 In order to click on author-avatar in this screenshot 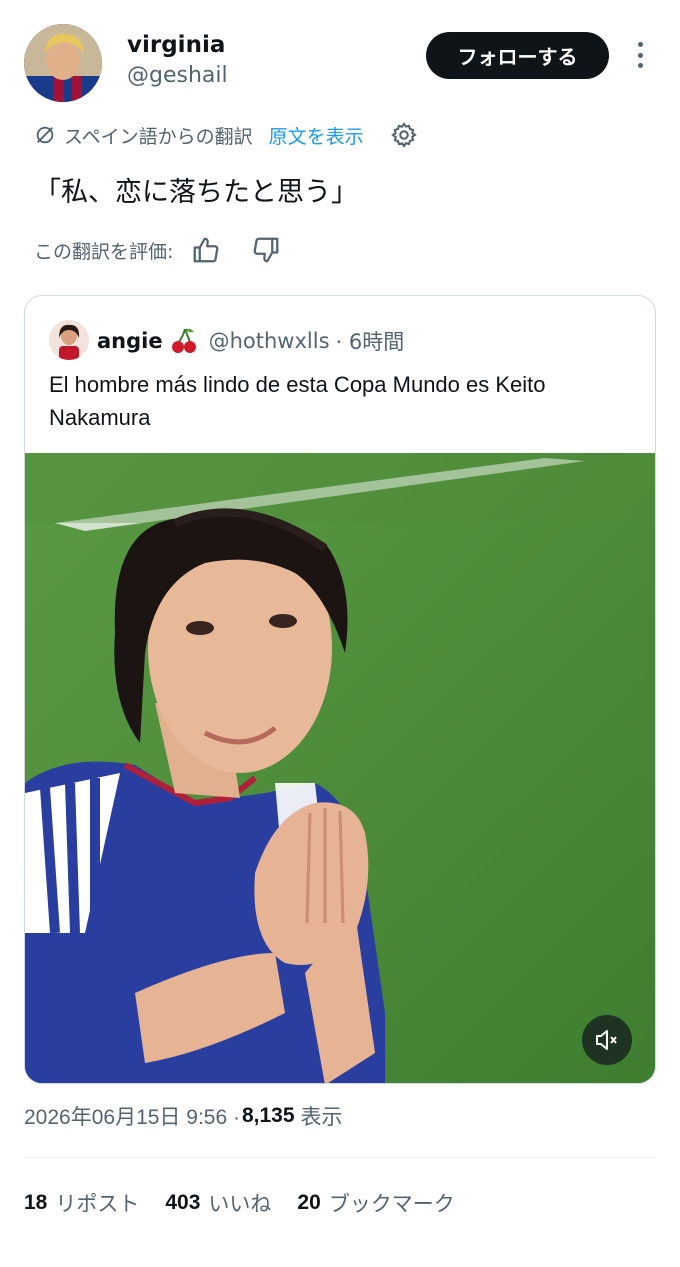, I will do `click(63, 63)`.